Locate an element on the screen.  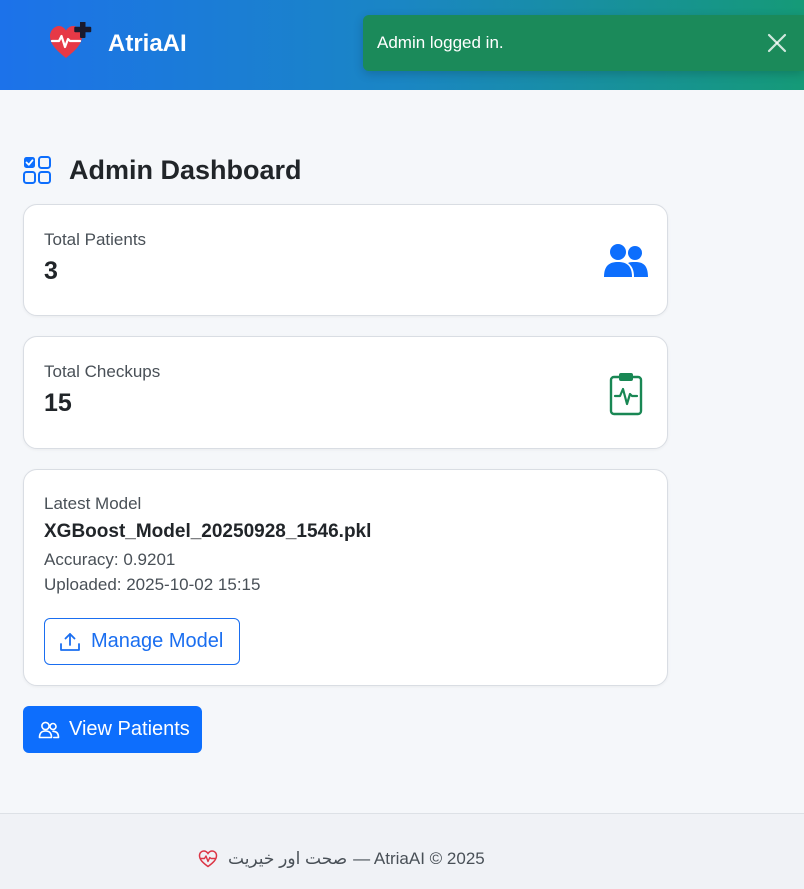
footer-text-row: صحت اور خیریت — AtriaAI © 2025 is located at coordinates (341, 859).